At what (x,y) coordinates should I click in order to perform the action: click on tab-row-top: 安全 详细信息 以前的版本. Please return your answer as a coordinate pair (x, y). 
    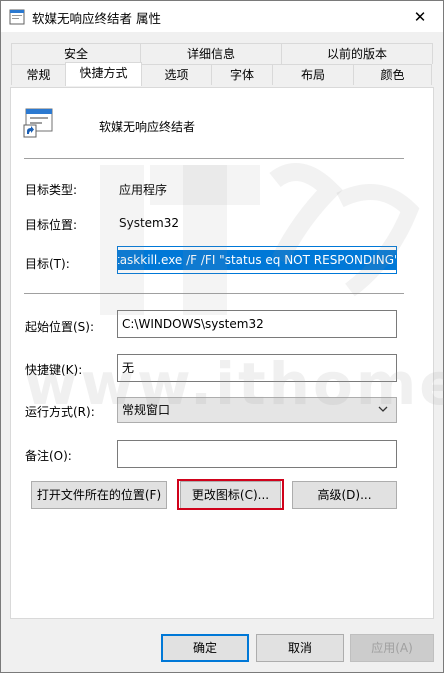
    Looking at the image, I should click on (222, 53).